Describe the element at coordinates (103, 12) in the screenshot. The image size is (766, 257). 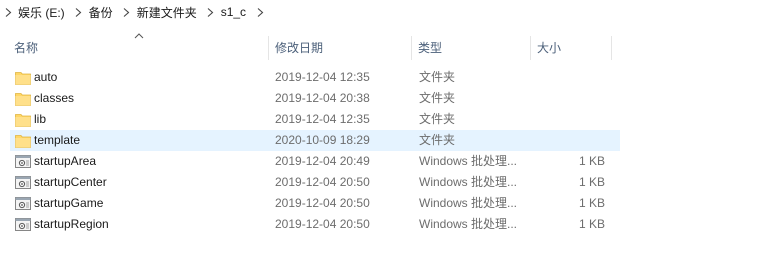
I see `breadcrumb-item-backup: 备份` at that location.